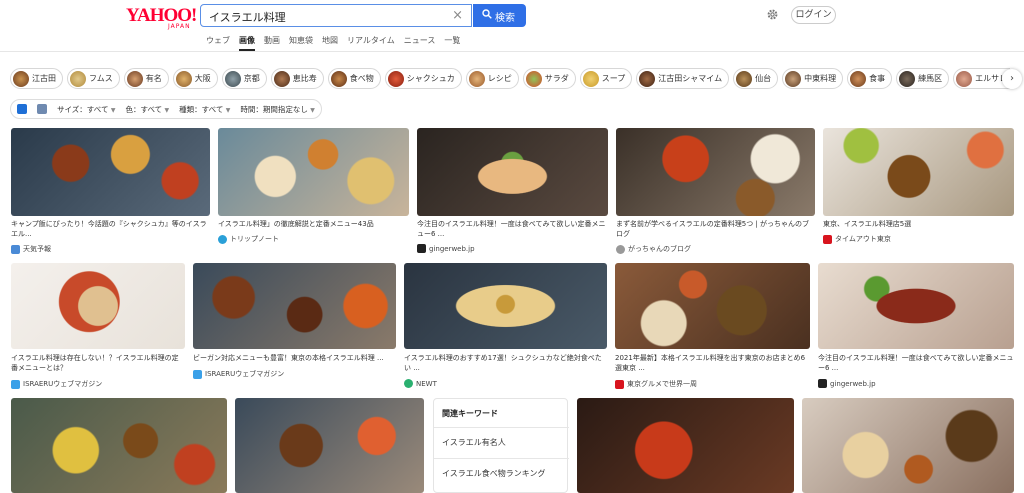 This screenshot has width=1024, height=493. What do you see at coordinates (474, 442) in the screenshot?
I see `related-keyword-label: イスラエル有名人` at bounding box center [474, 442].